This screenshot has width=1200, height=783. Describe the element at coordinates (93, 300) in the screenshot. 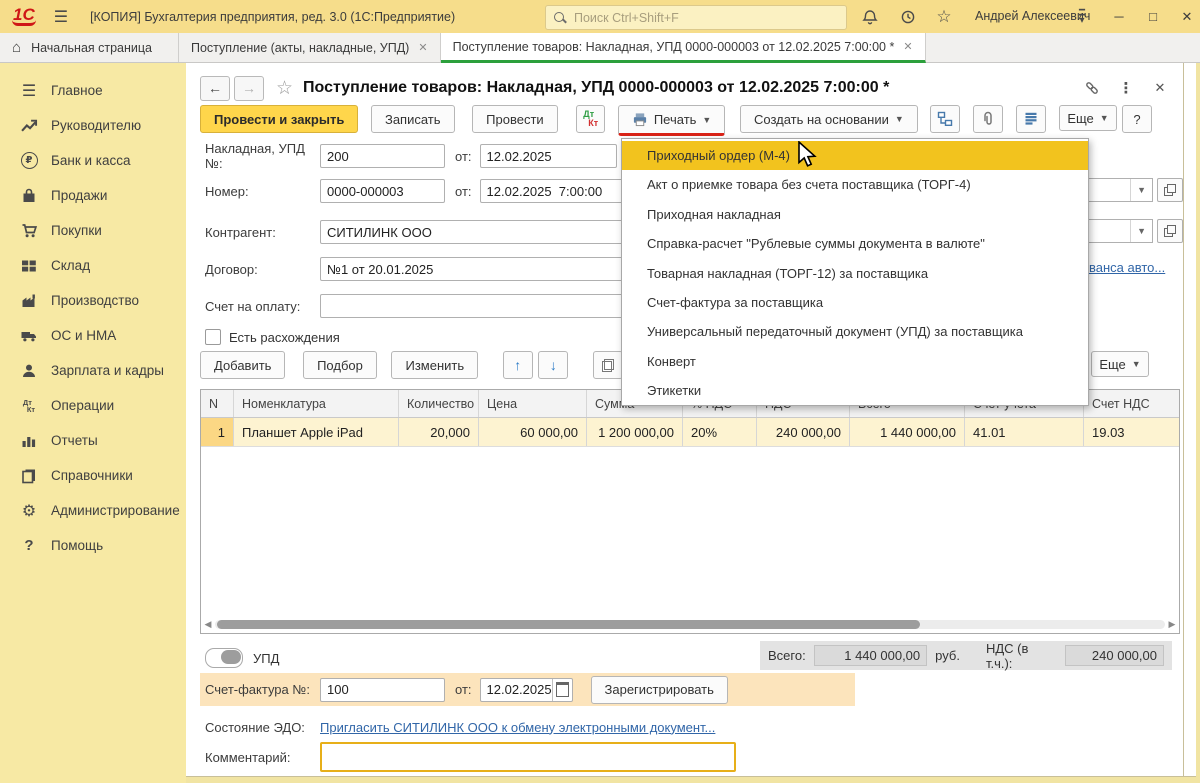

I see `sidebar-item-proizvodstvo: Производство` at that location.